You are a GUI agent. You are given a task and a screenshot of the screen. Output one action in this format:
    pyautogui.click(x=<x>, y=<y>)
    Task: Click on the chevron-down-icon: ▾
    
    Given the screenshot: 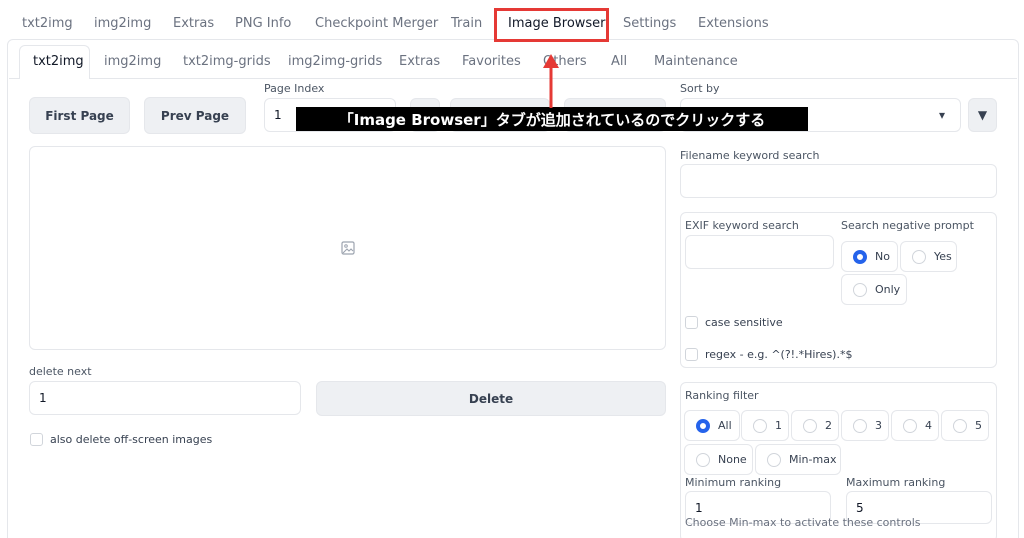 What is the action you would take?
    pyautogui.click(x=941, y=115)
    